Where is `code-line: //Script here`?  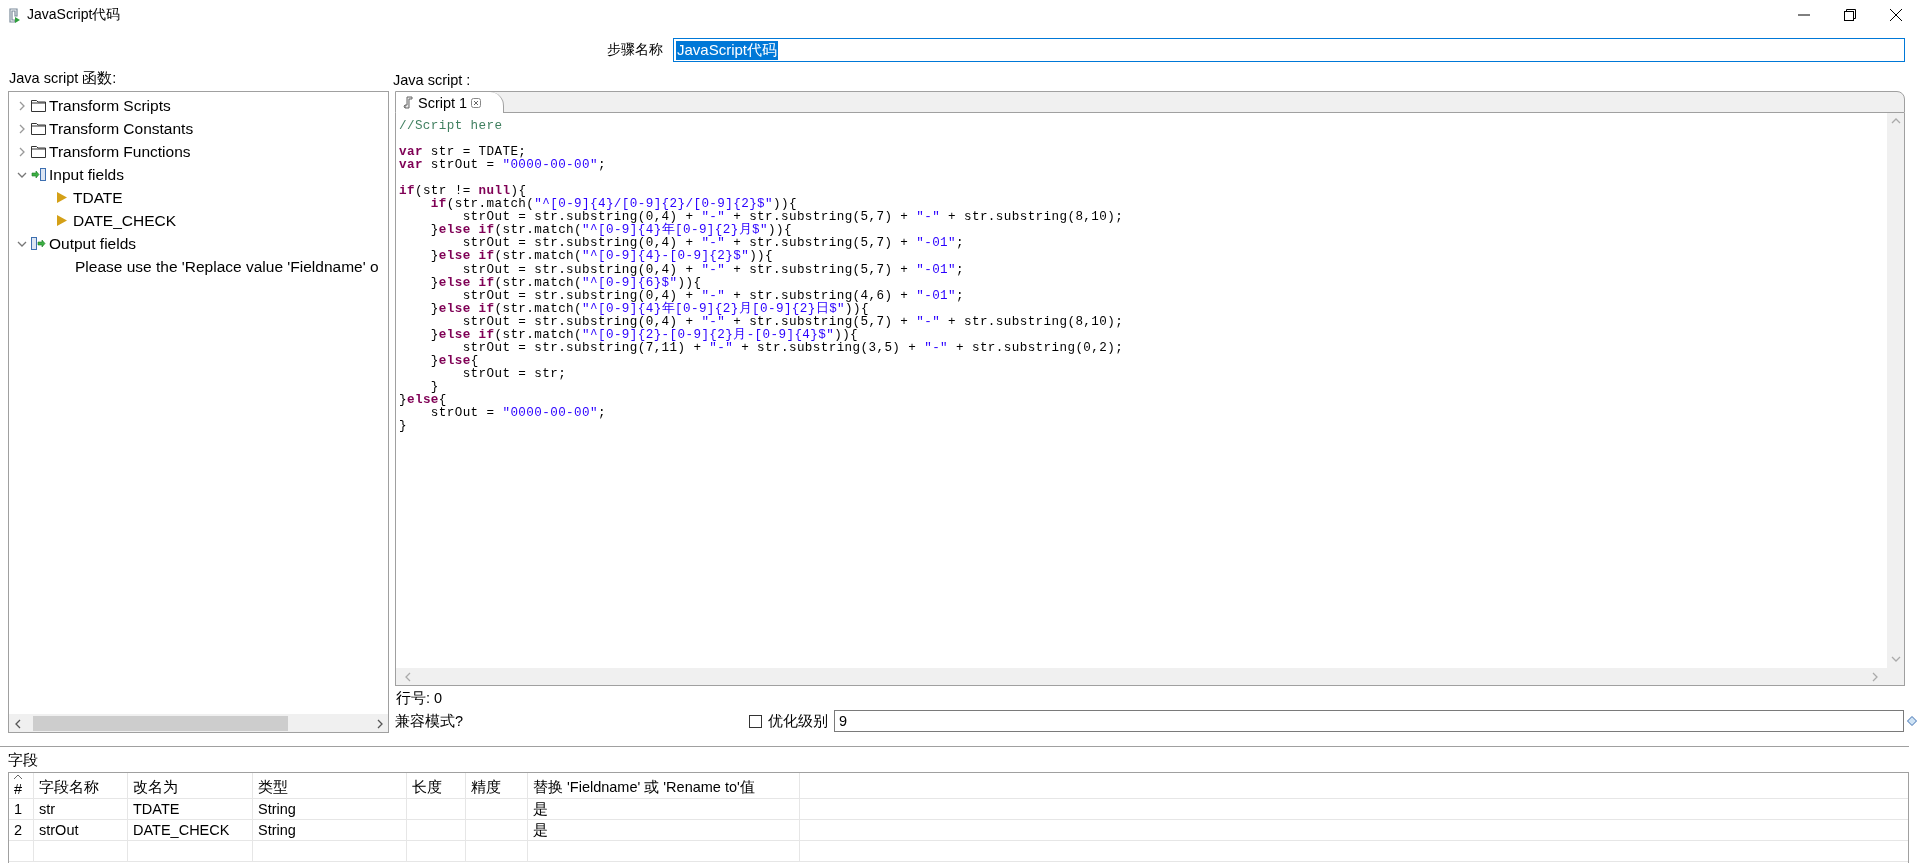
code-line: //Script here is located at coordinates (451, 127).